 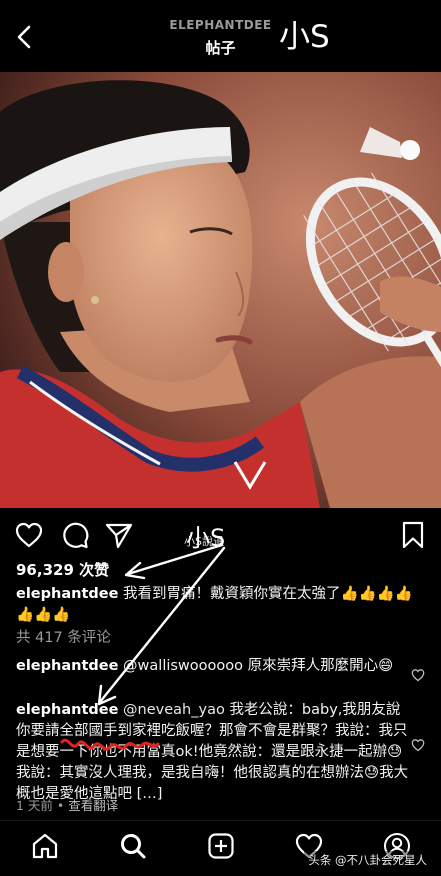 What do you see at coordinates (220, 48) in the screenshot?
I see `page-title: 帖子` at bounding box center [220, 48].